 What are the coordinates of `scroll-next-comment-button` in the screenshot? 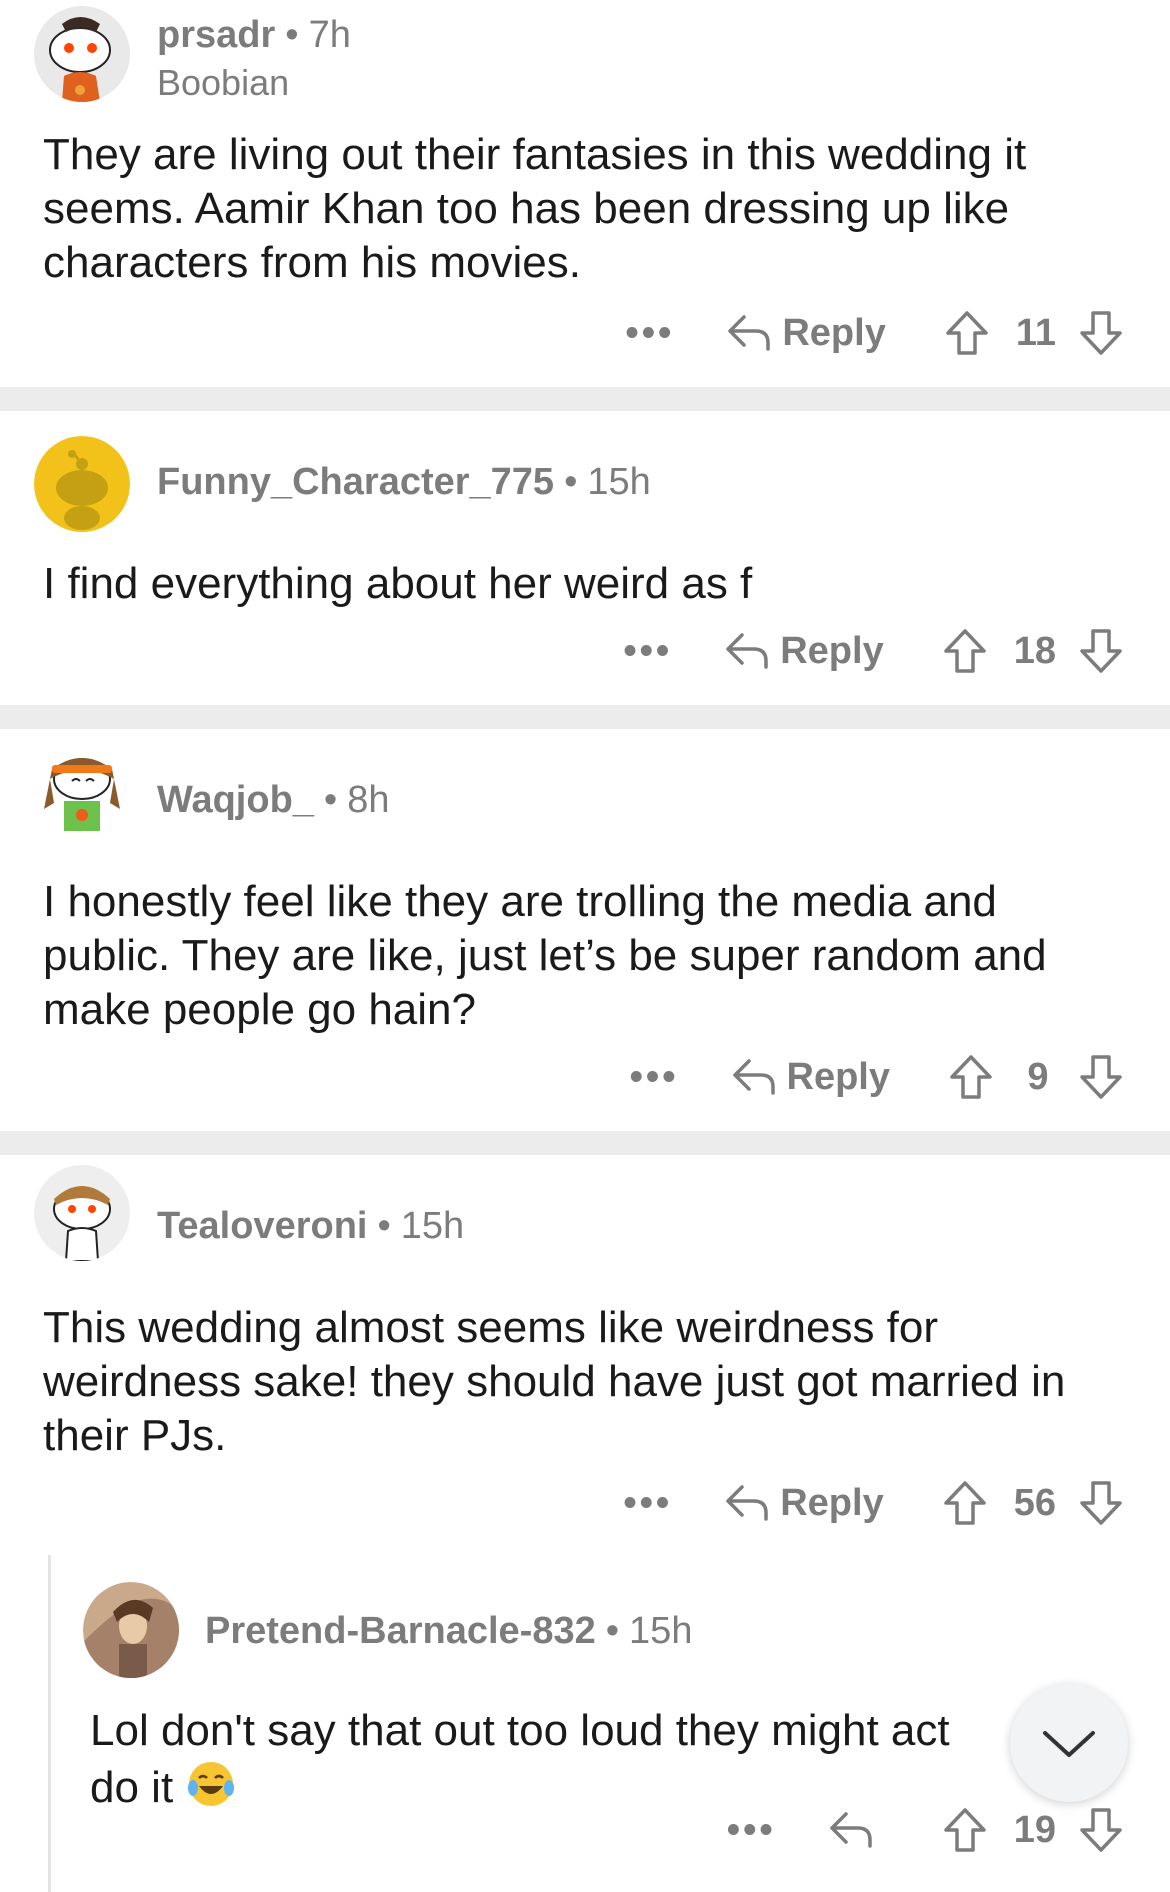 It's located at (1069, 1743).